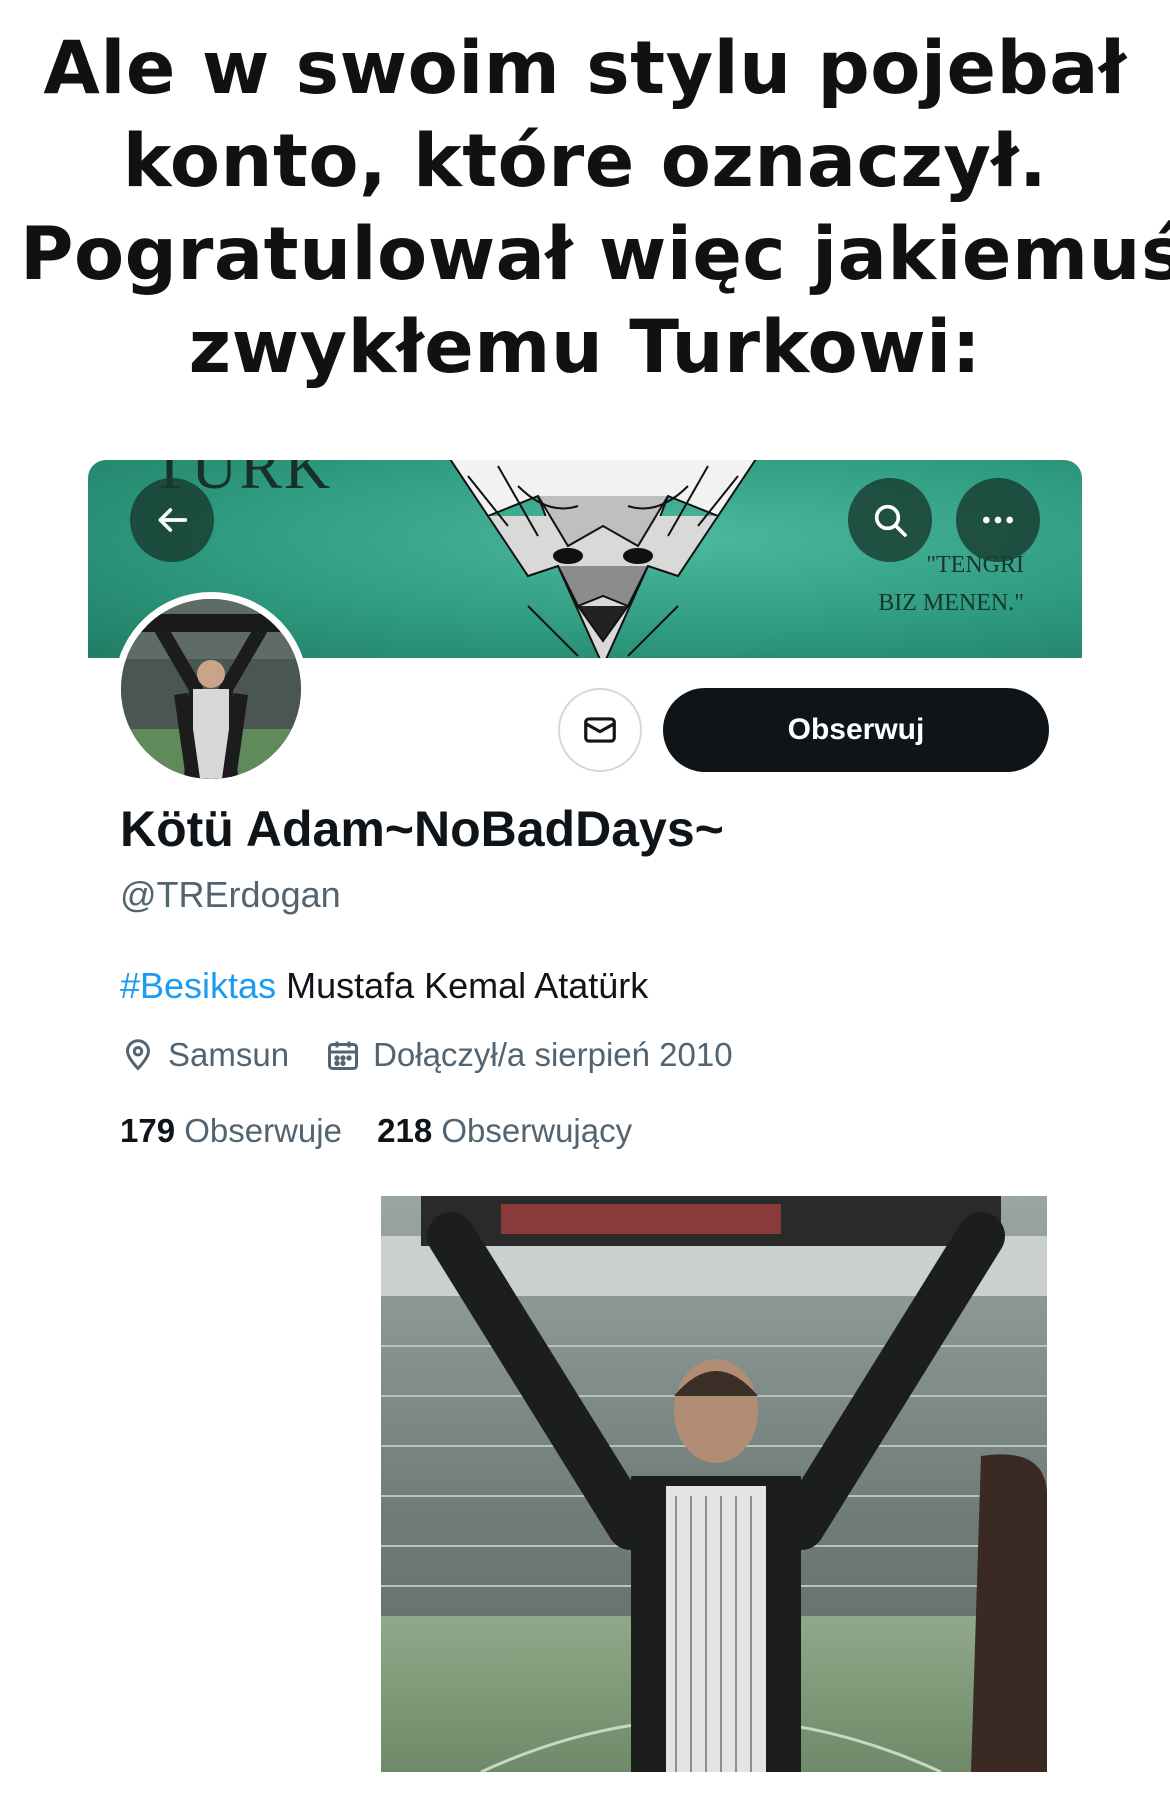 This screenshot has height=1796, width=1170. I want to click on followers-count: 218, so click(405, 1130).